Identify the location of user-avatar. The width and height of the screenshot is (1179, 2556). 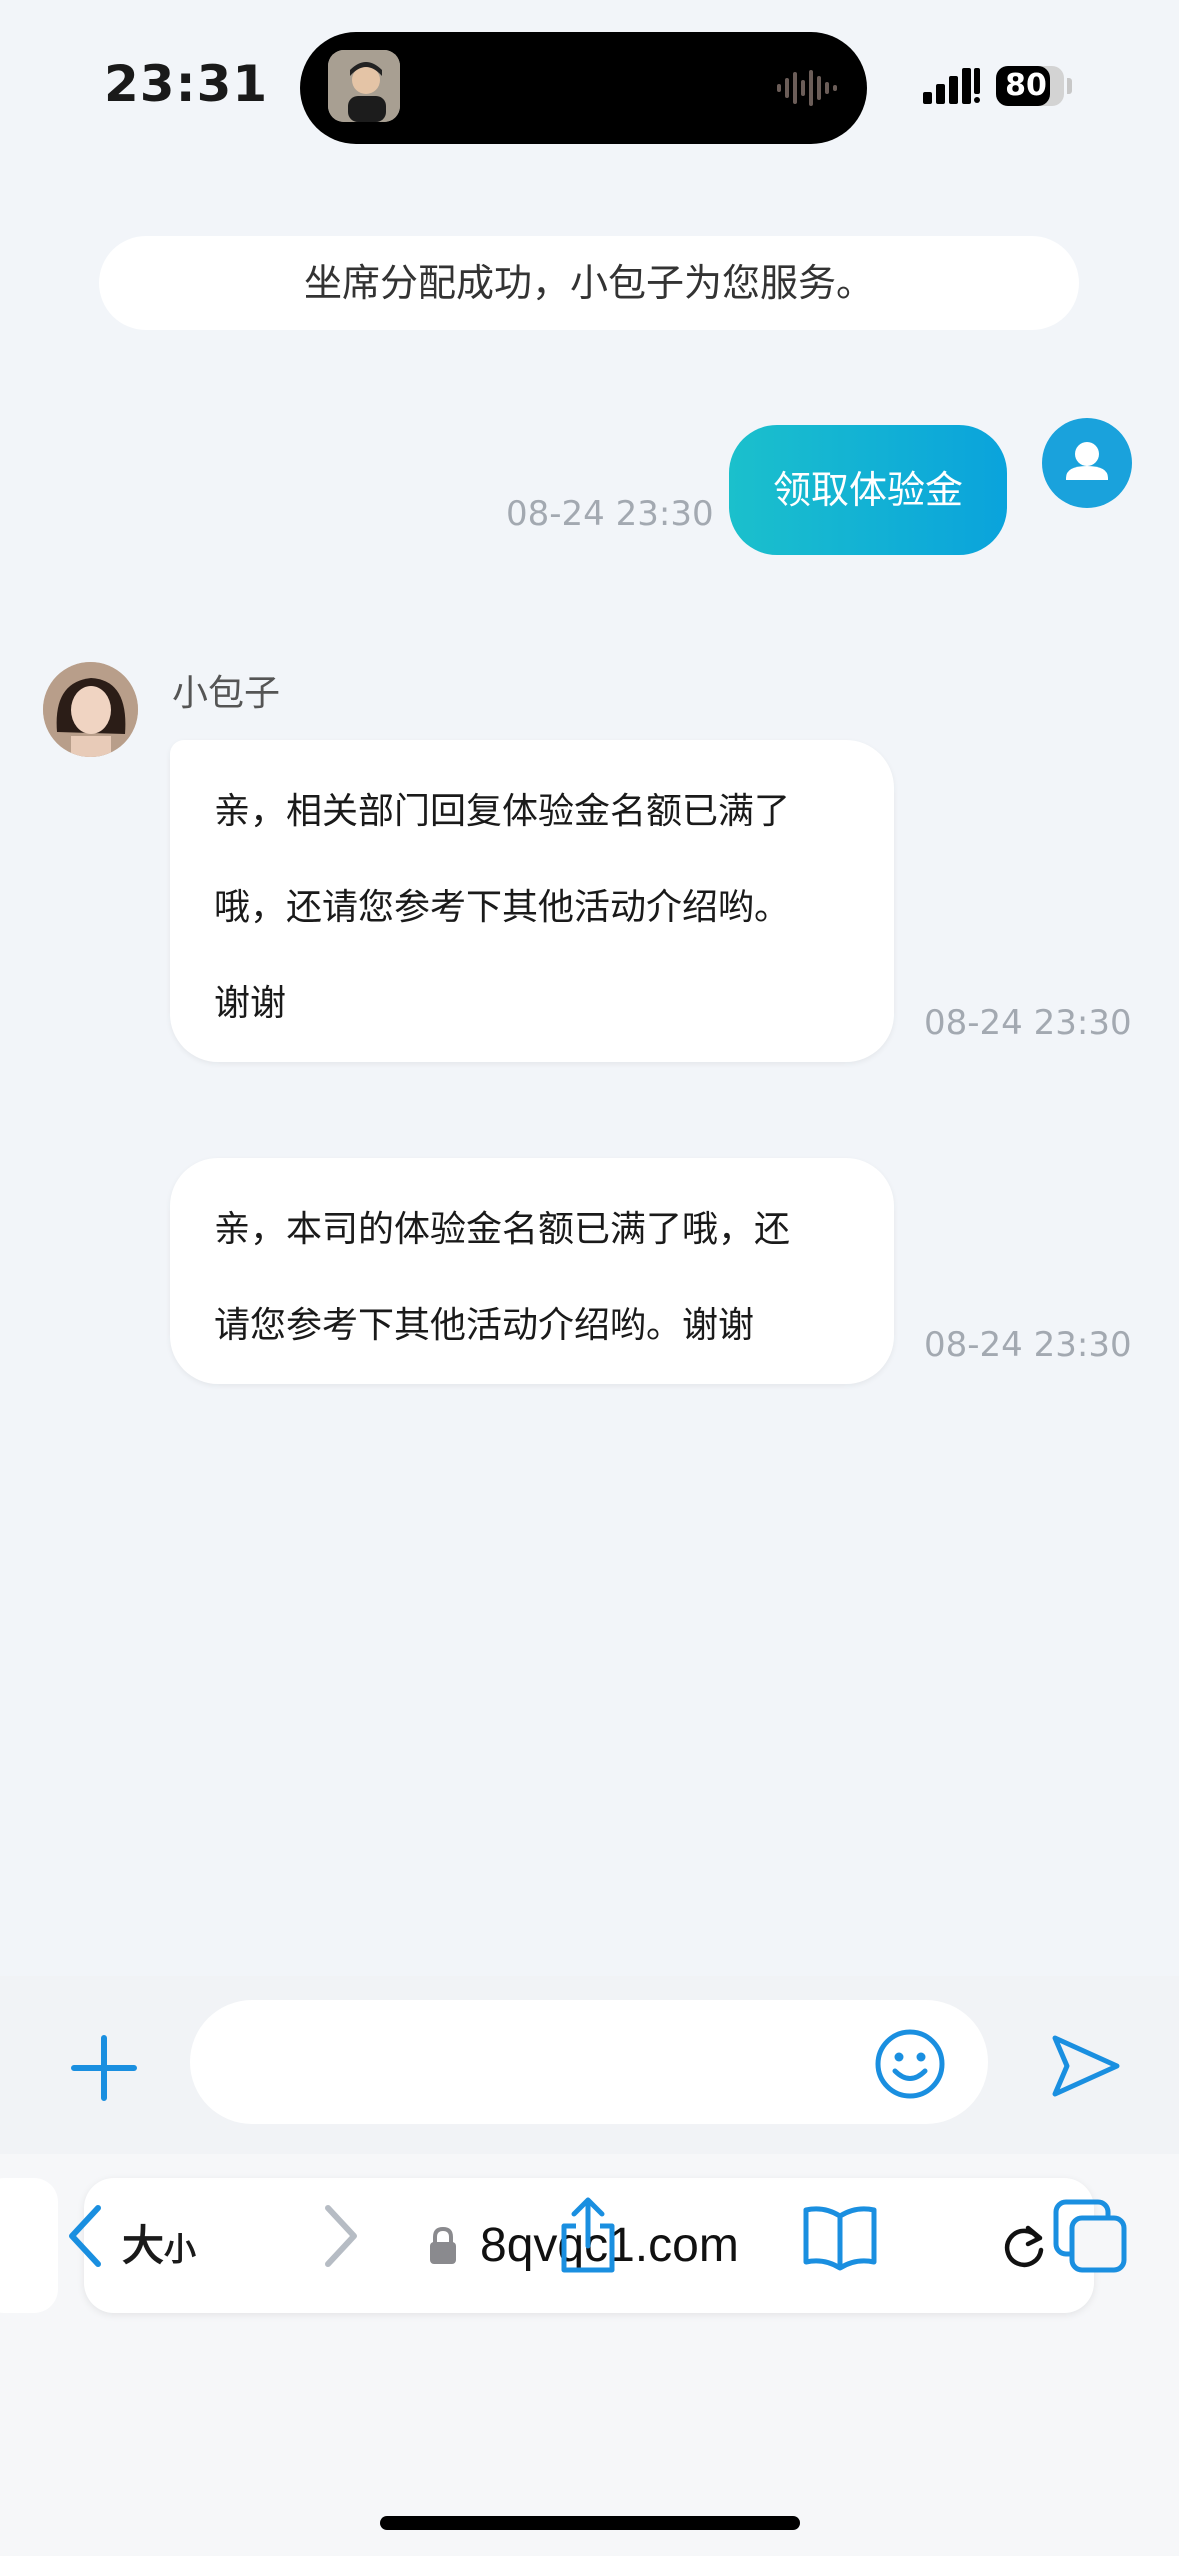
(1087, 463).